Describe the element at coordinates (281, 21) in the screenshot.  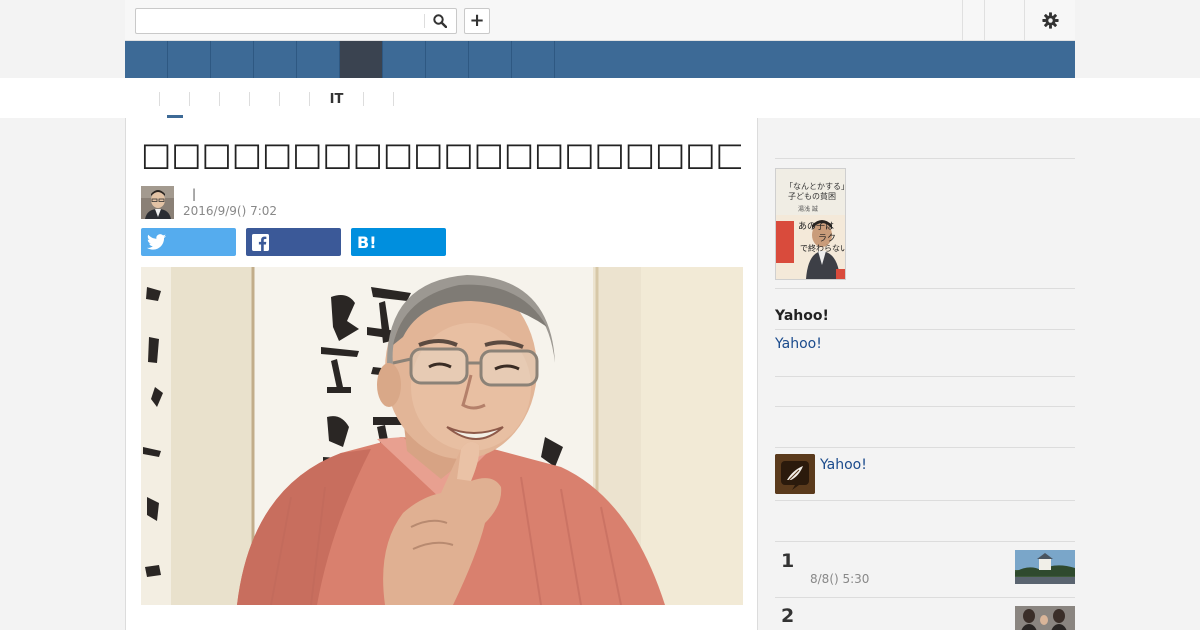
I see `search-input` at that location.